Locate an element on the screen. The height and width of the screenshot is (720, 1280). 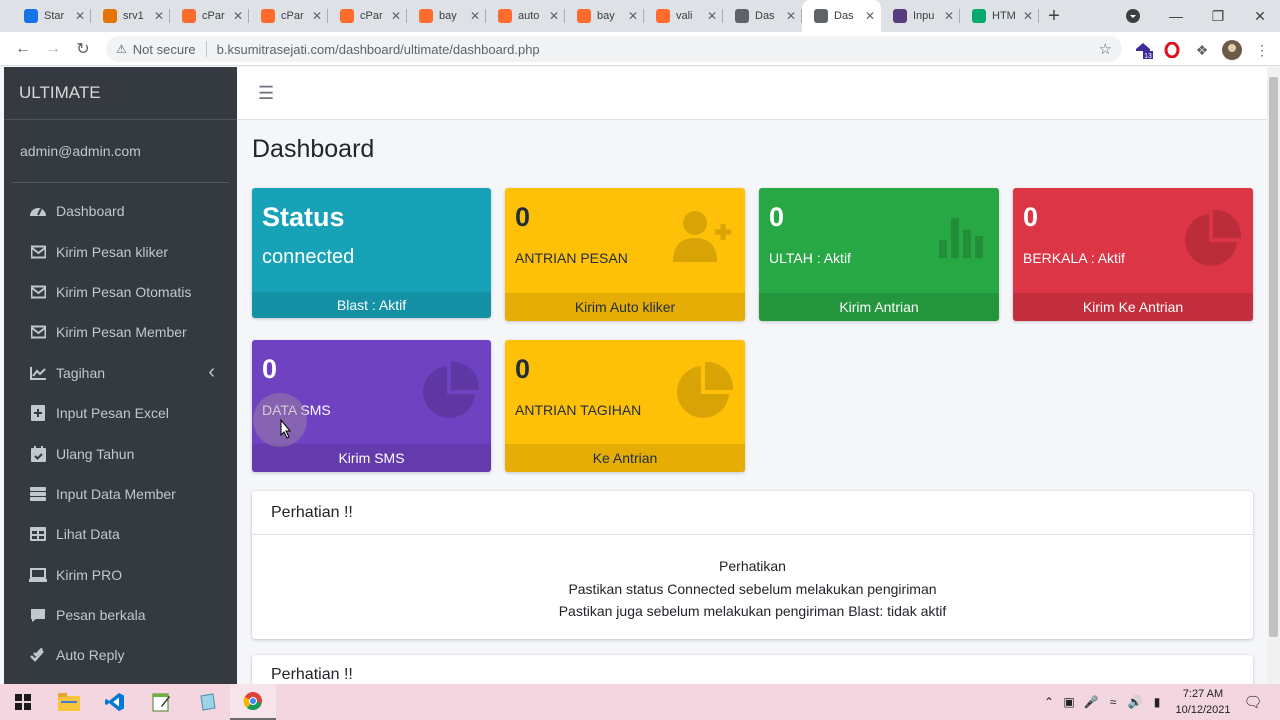
sidebar-item-kirim-pro: Kirim PRO is located at coordinates (120, 575).